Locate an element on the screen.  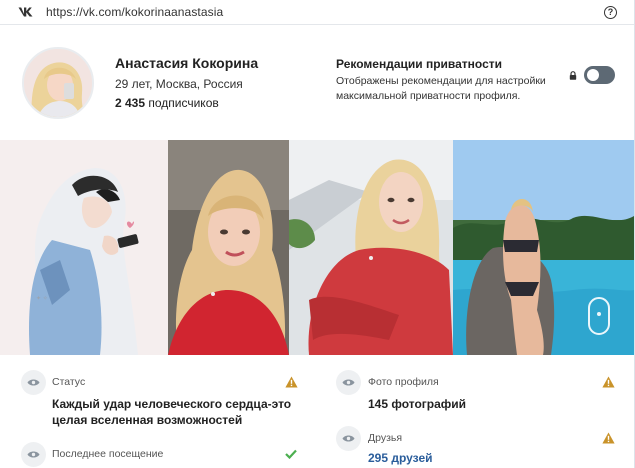
toggle-knob is located at coordinates (593, 75).